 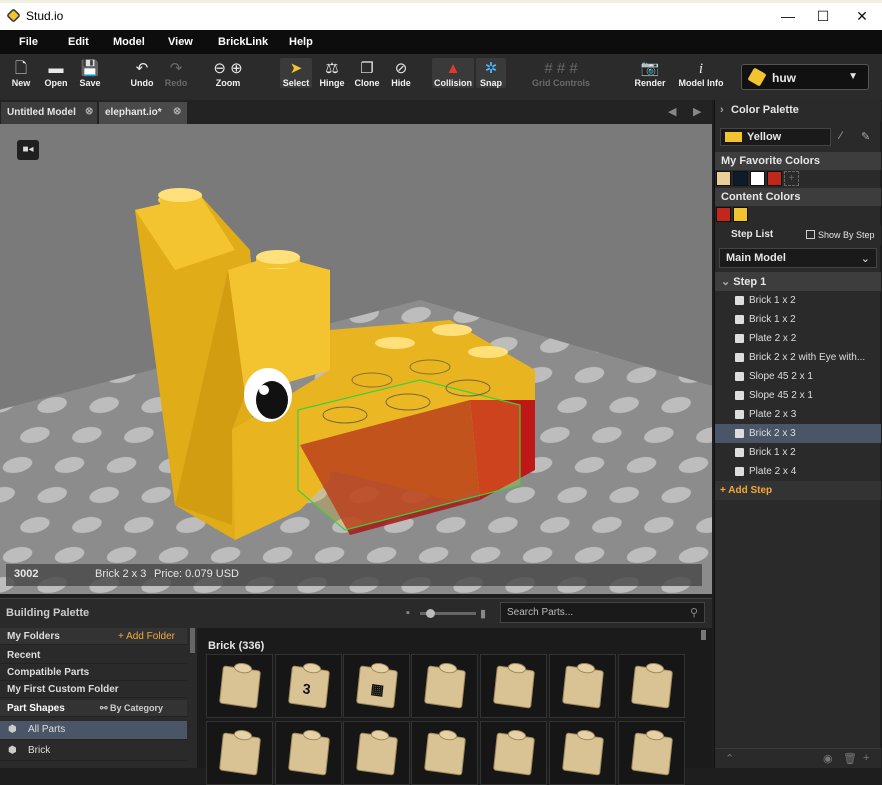 I want to click on search-parts-input: Search Parts... ⚲, so click(x=602, y=612).